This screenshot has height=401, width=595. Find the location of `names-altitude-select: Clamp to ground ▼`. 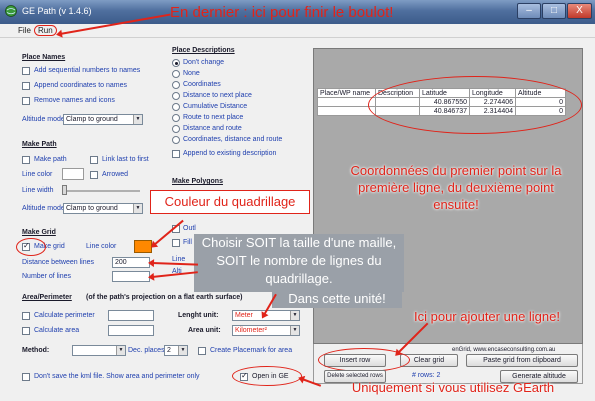

names-altitude-select: Clamp to ground ▼ is located at coordinates (103, 119).